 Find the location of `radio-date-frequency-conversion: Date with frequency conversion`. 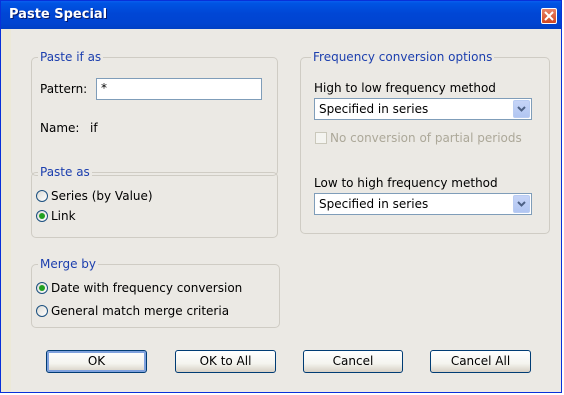

radio-date-frequency-conversion: Date with frequency conversion is located at coordinates (139, 288).